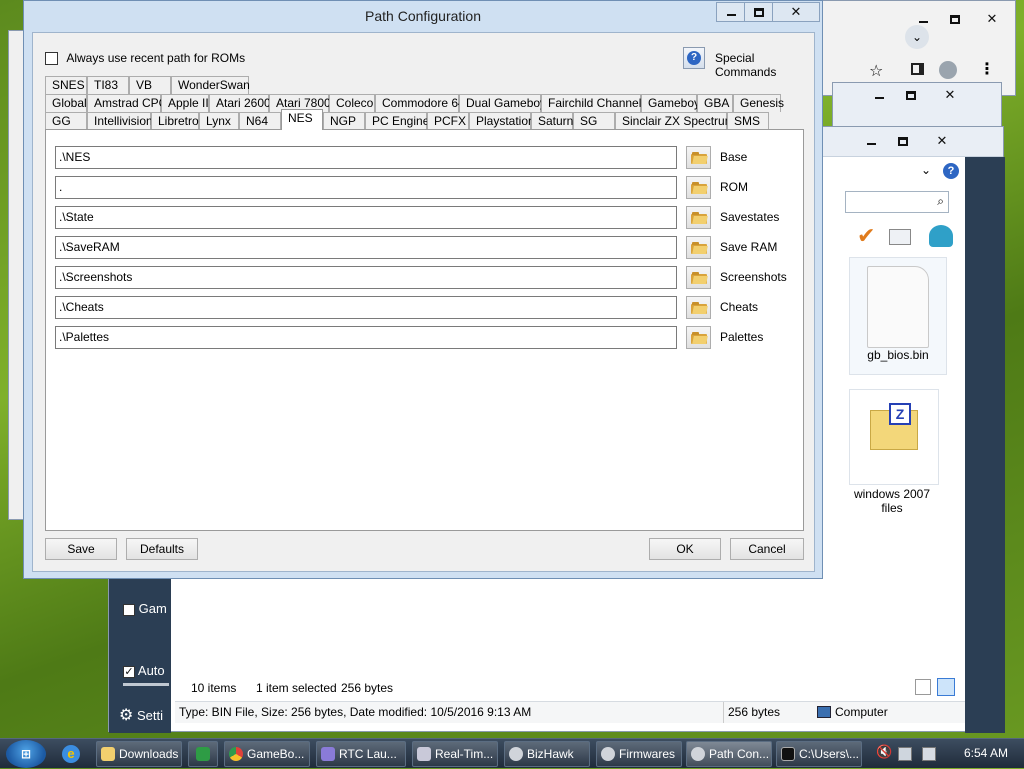  What do you see at coordinates (946, 687) in the screenshot?
I see `tiles-view-icon` at bounding box center [946, 687].